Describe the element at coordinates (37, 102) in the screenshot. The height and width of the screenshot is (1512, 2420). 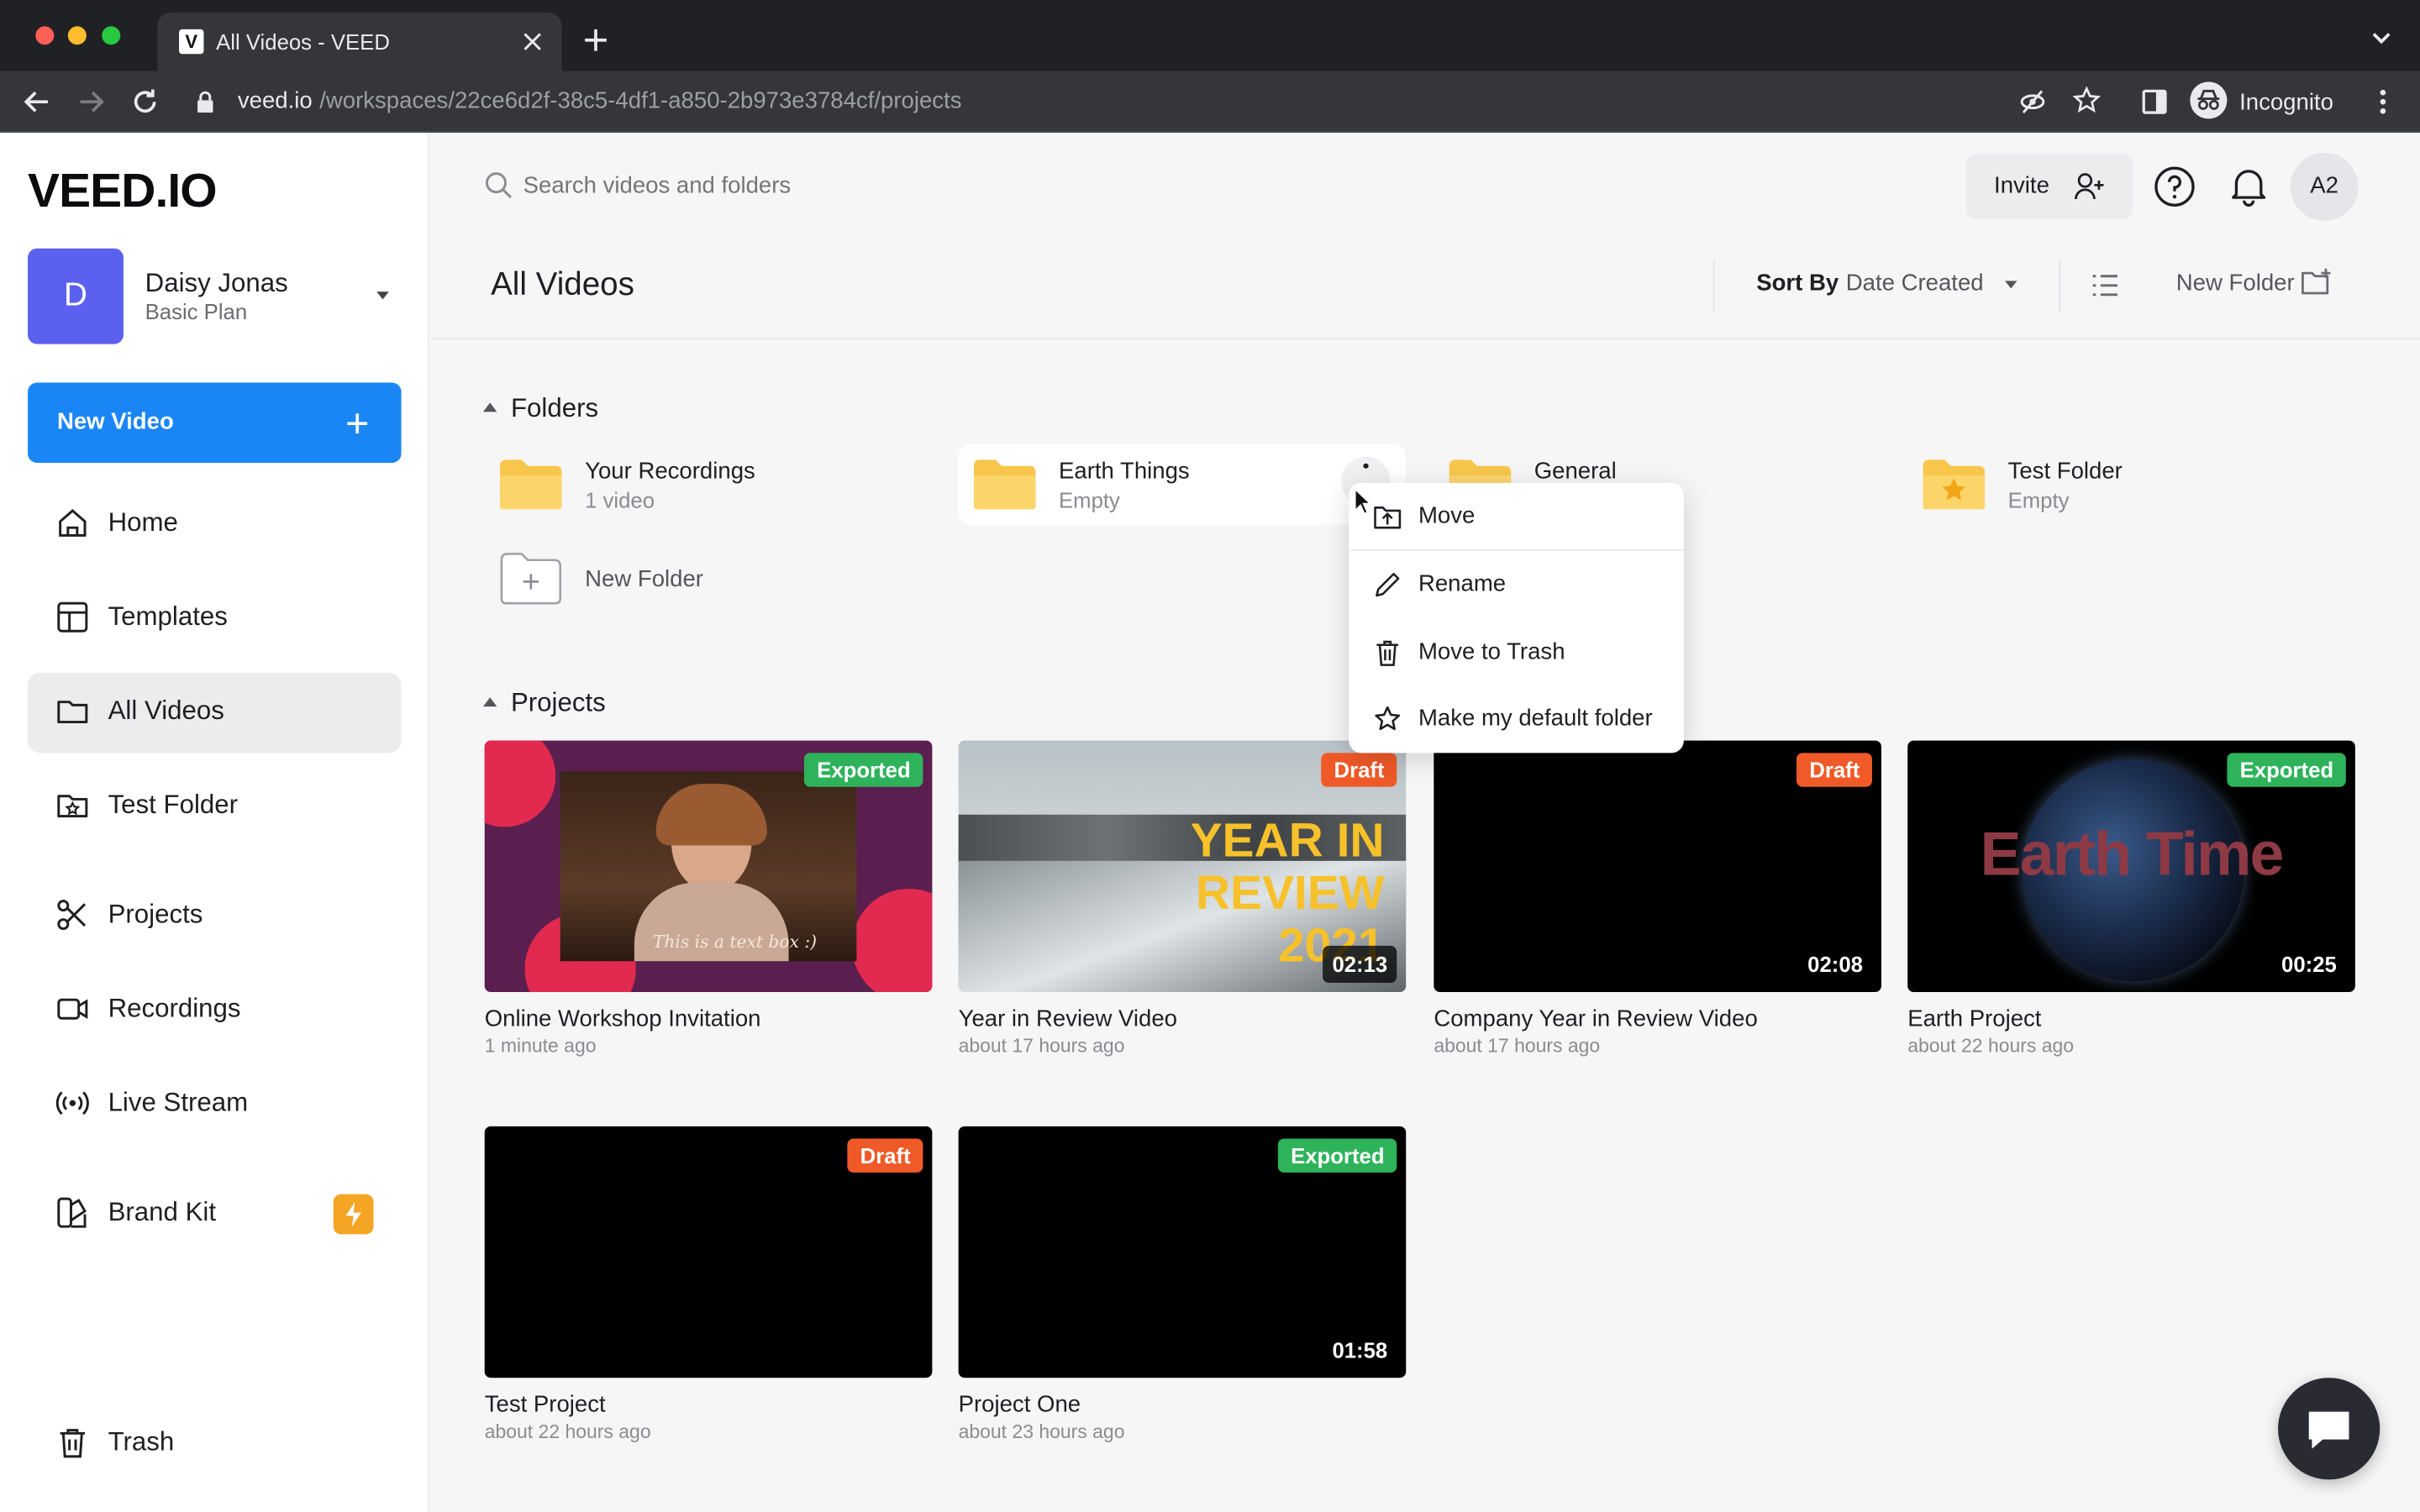
I see `back-arrow-icon` at that location.